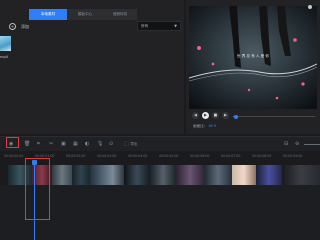  Describe the element at coordinates (4, 57) in the screenshot. I see `media-file-name: mp4` at that location.